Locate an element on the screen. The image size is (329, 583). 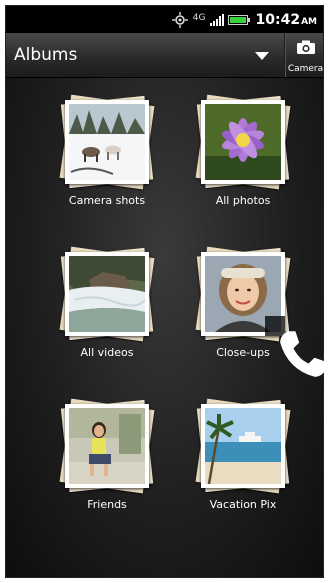
album-label: Friends is located at coordinates (107, 504).